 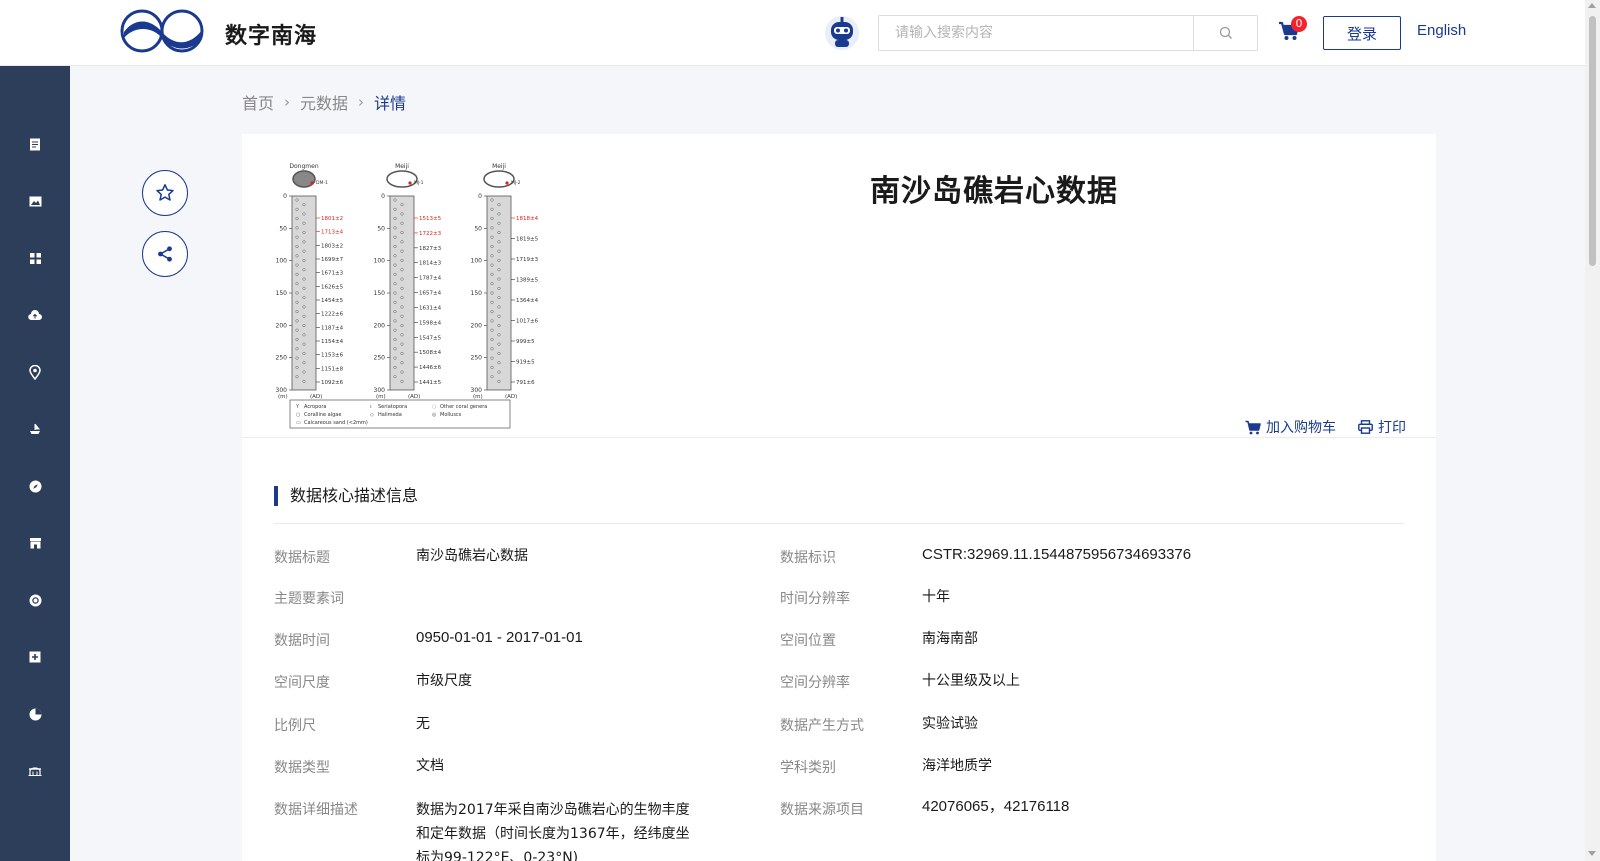 I want to click on age-label: 1801±2, so click(x=332, y=219).